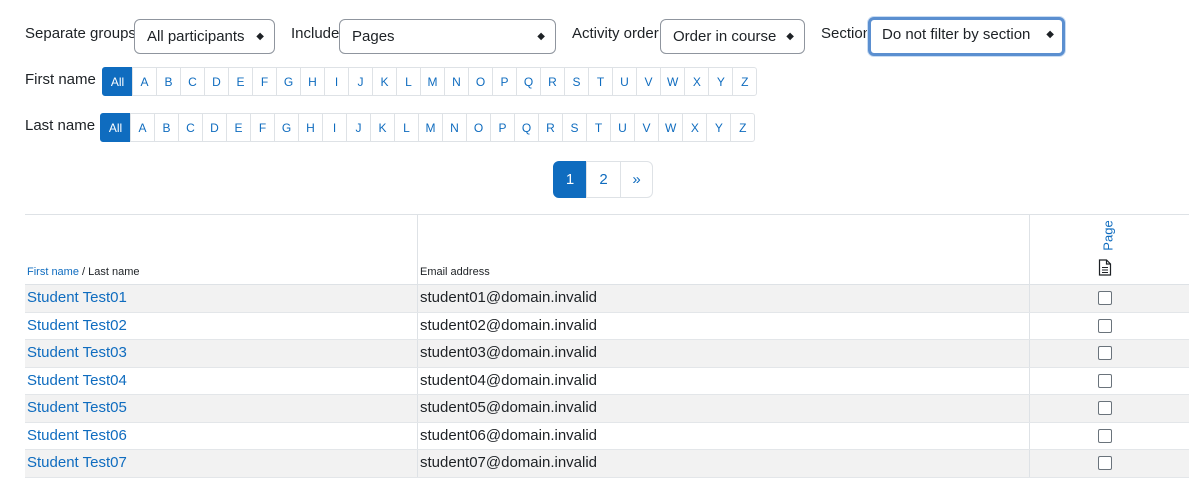 Image resolution: width=1189 pixels, height=478 pixels. What do you see at coordinates (77, 380) in the screenshot?
I see `student-name-link: Student Test04` at bounding box center [77, 380].